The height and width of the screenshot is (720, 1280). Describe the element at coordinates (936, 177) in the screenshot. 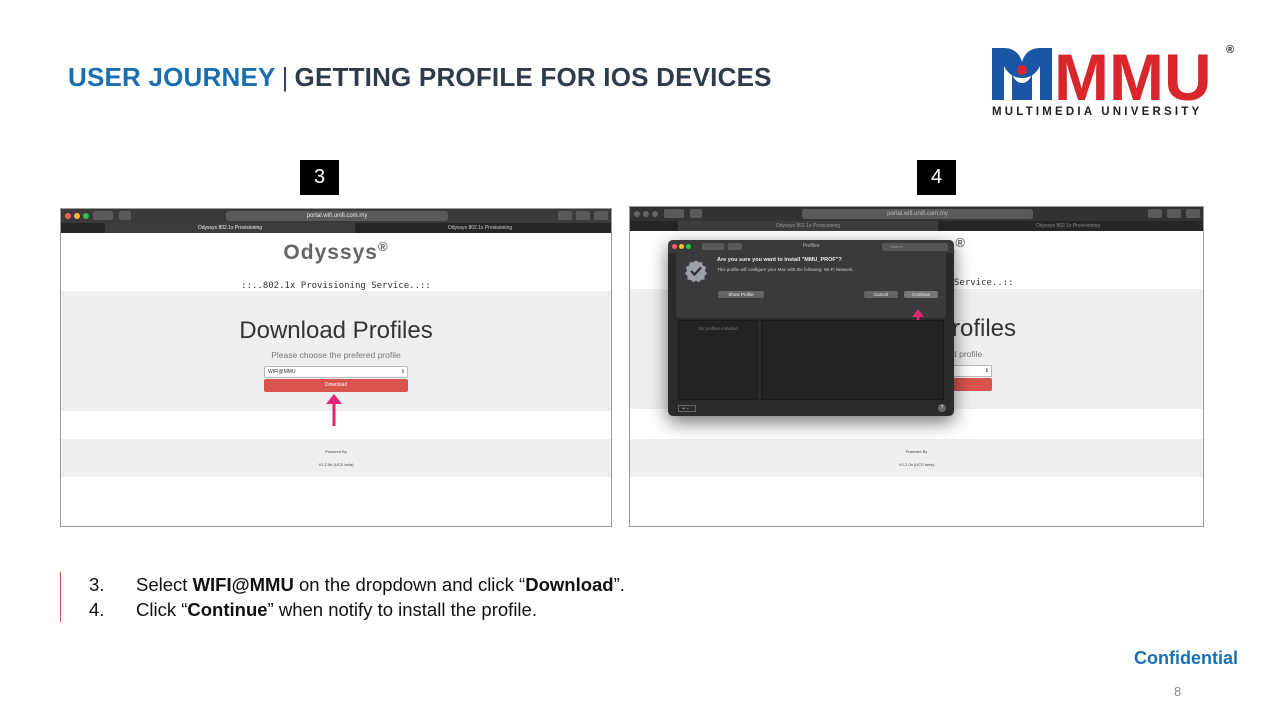

I see `step-4-label: 4` at that location.